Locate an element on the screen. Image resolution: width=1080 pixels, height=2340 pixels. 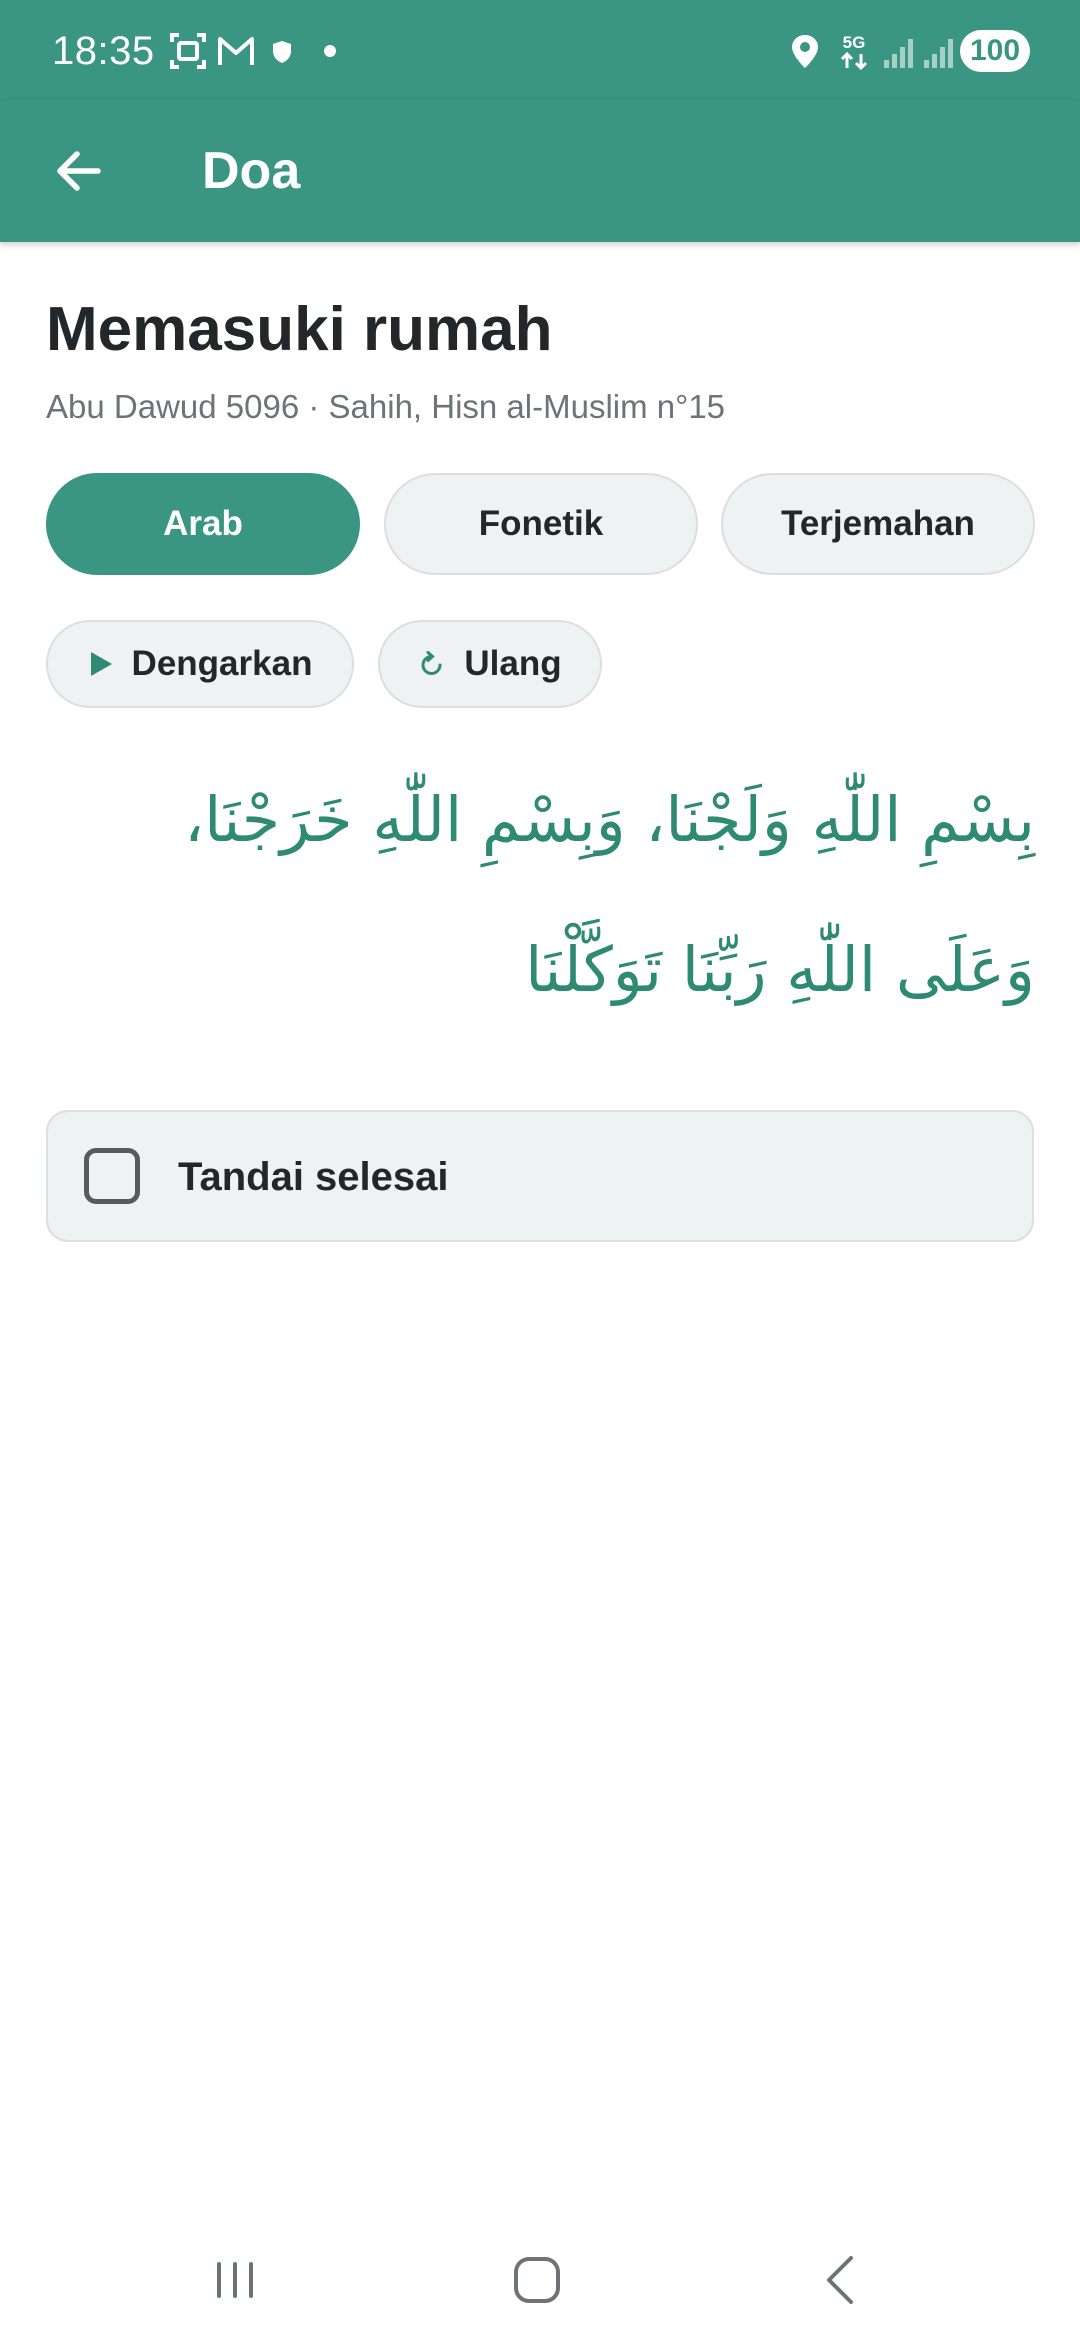
listen-button: Dengarkan is located at coordinates (200, 664).